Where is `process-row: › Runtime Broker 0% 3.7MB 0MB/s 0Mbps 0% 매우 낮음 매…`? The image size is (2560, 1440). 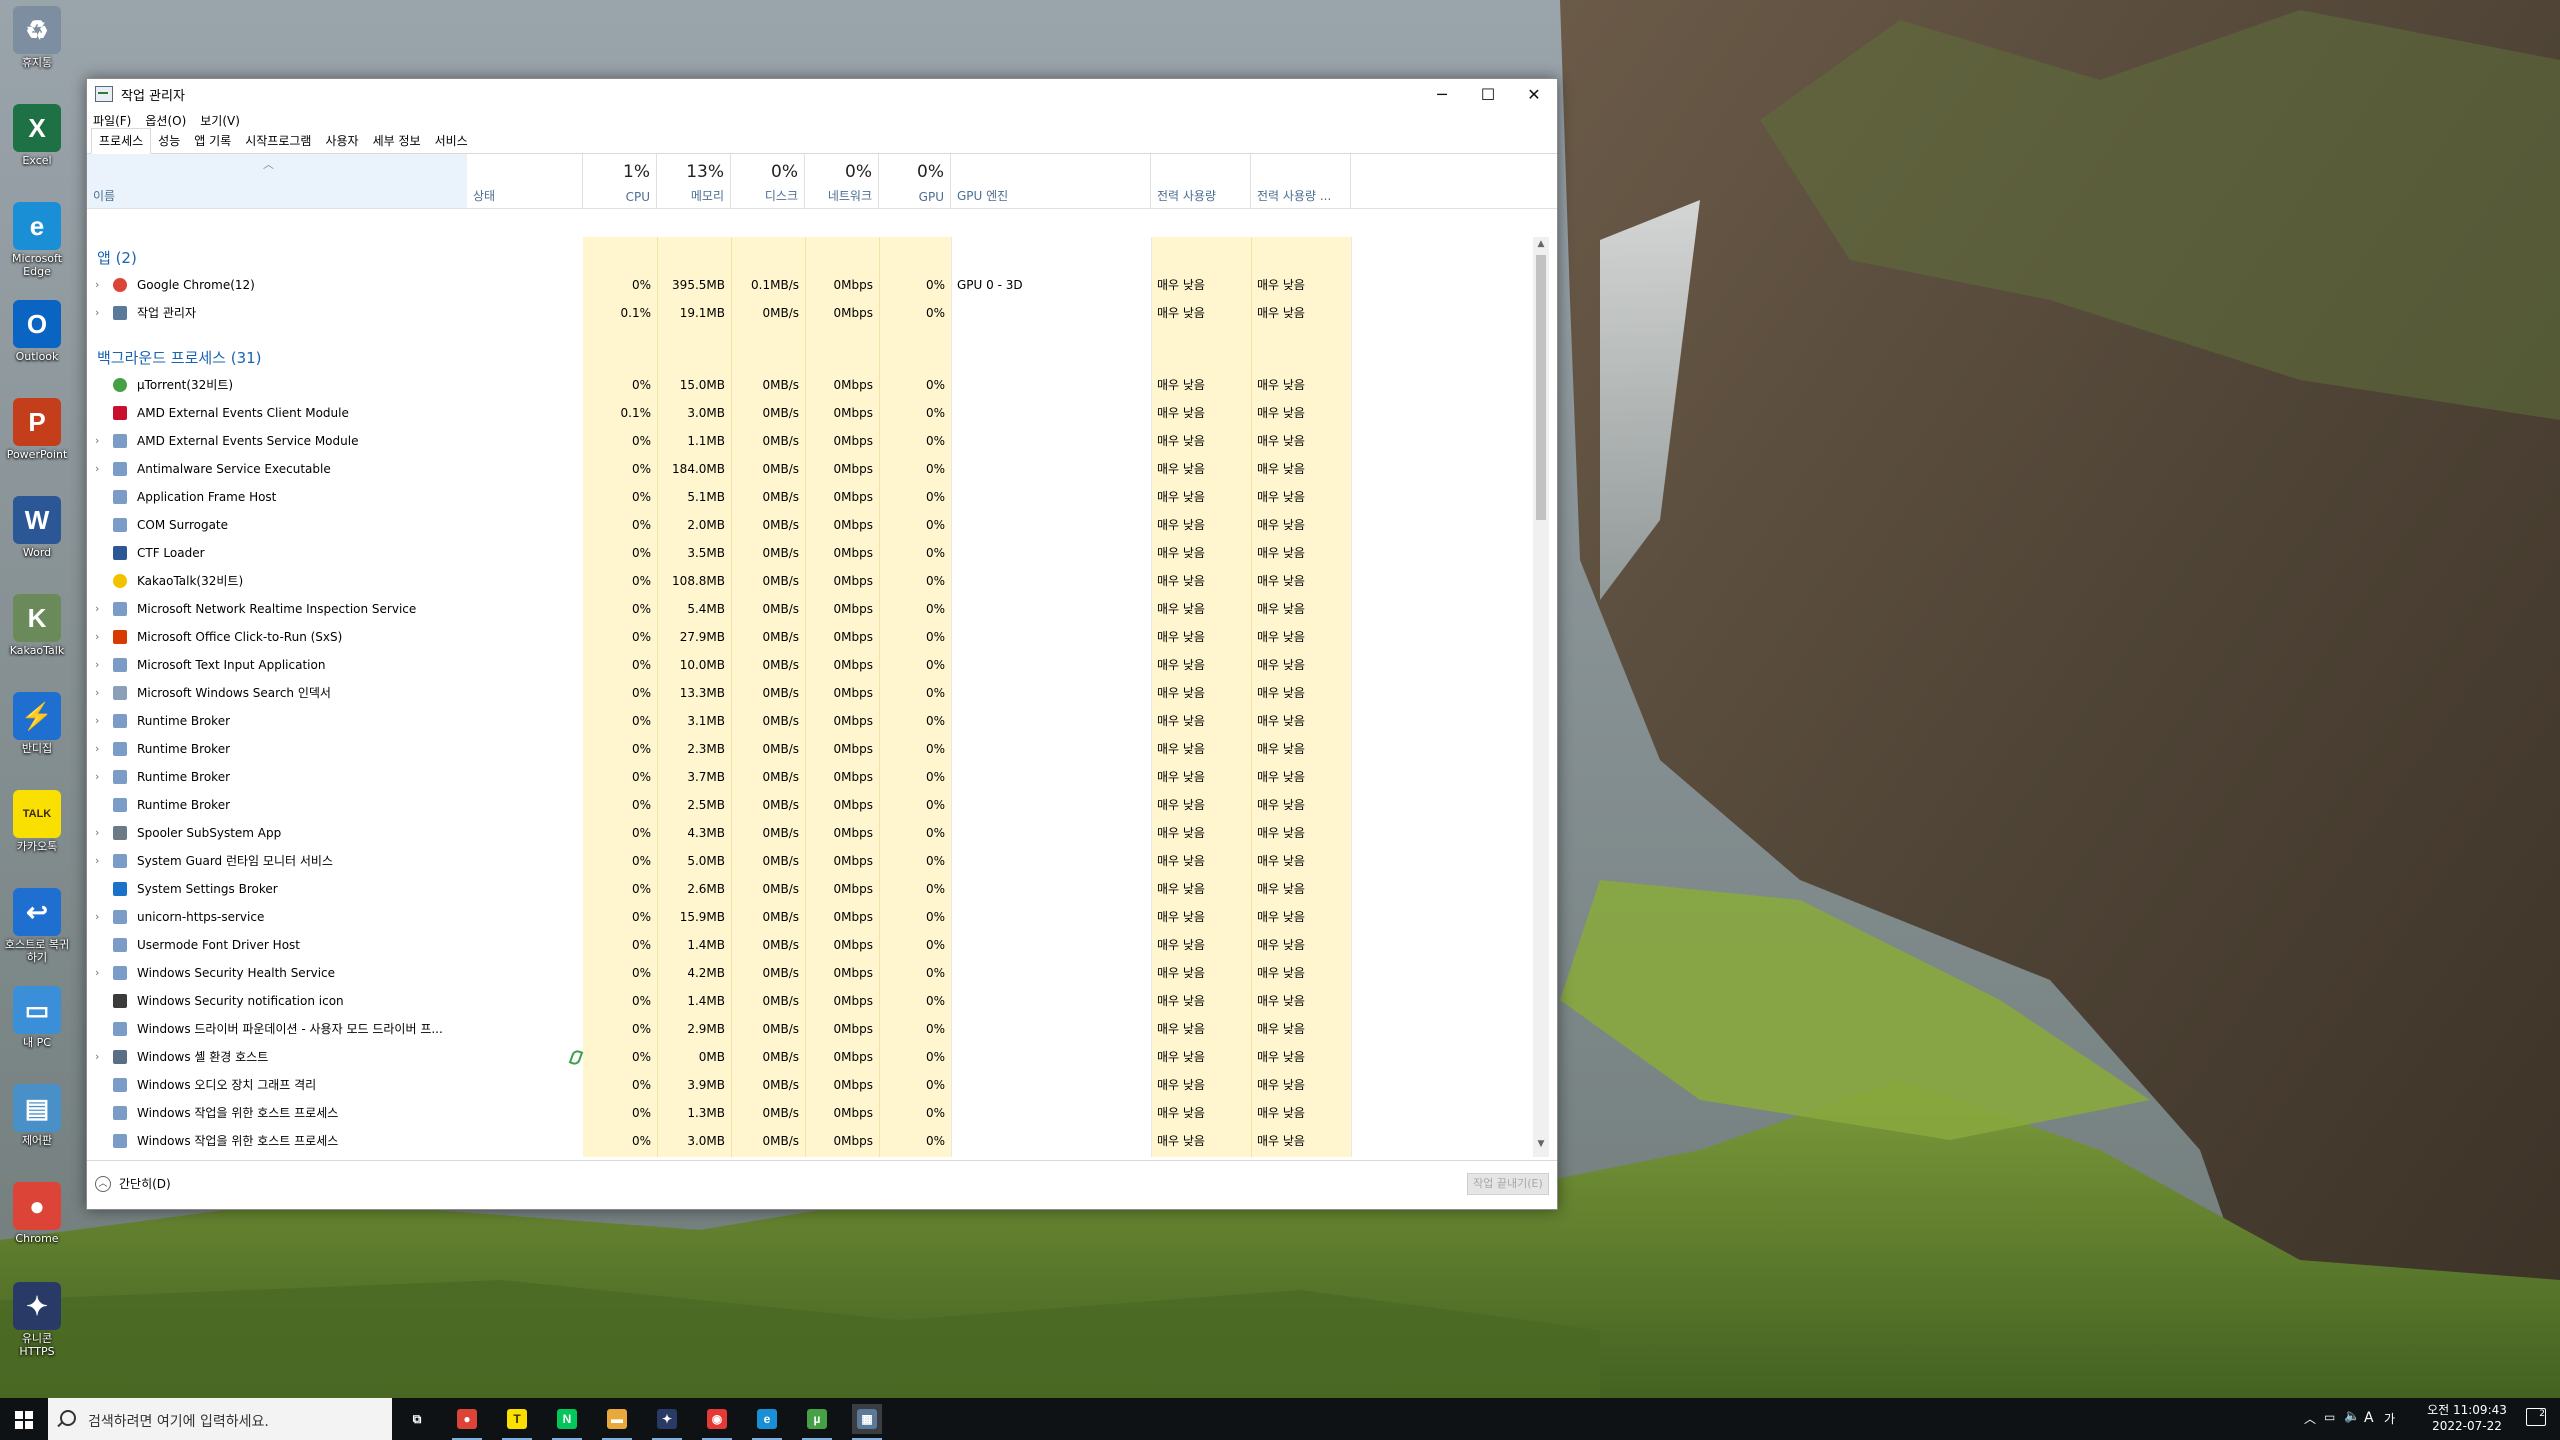
process-row: › Runtime Broker 0% 3.7MB 0MB/s 0Mbps 0% 매우 낮음 매… is located at coordinates (817, 777).